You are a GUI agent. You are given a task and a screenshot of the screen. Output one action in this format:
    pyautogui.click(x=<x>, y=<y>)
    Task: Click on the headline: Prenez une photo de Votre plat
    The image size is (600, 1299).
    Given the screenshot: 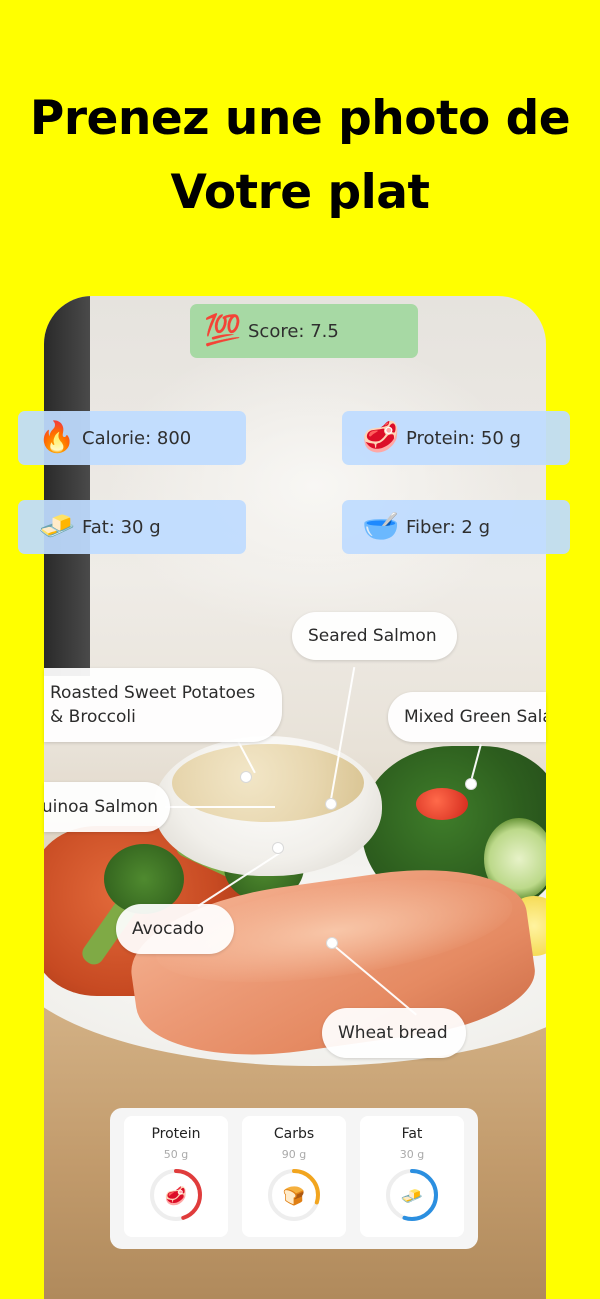 What is the action you would take?
    pyautogui.click(x=300, y=156)
    